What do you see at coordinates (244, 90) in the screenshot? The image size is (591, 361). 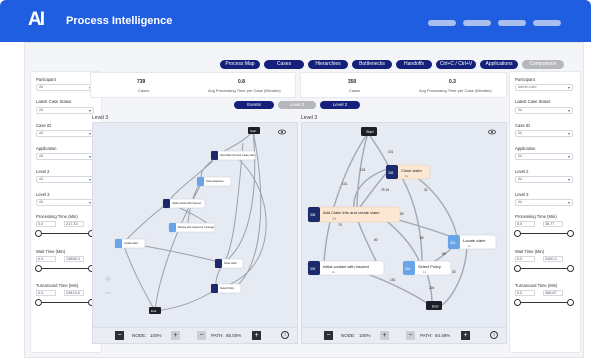 I see `avg-processing-time-label: Avg Processing Time per Case (Minutes)` at bounding box center [244, 90].